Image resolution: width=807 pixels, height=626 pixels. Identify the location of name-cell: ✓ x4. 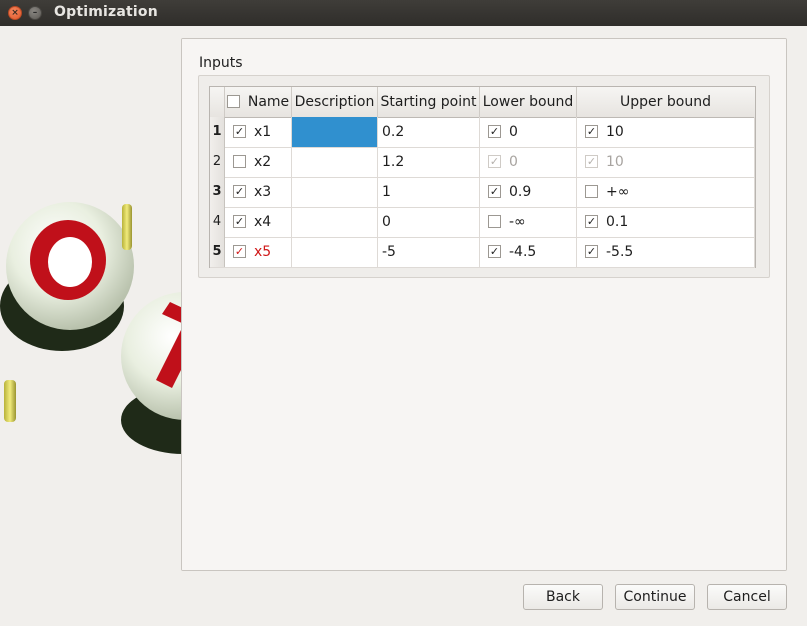
(258, 222).